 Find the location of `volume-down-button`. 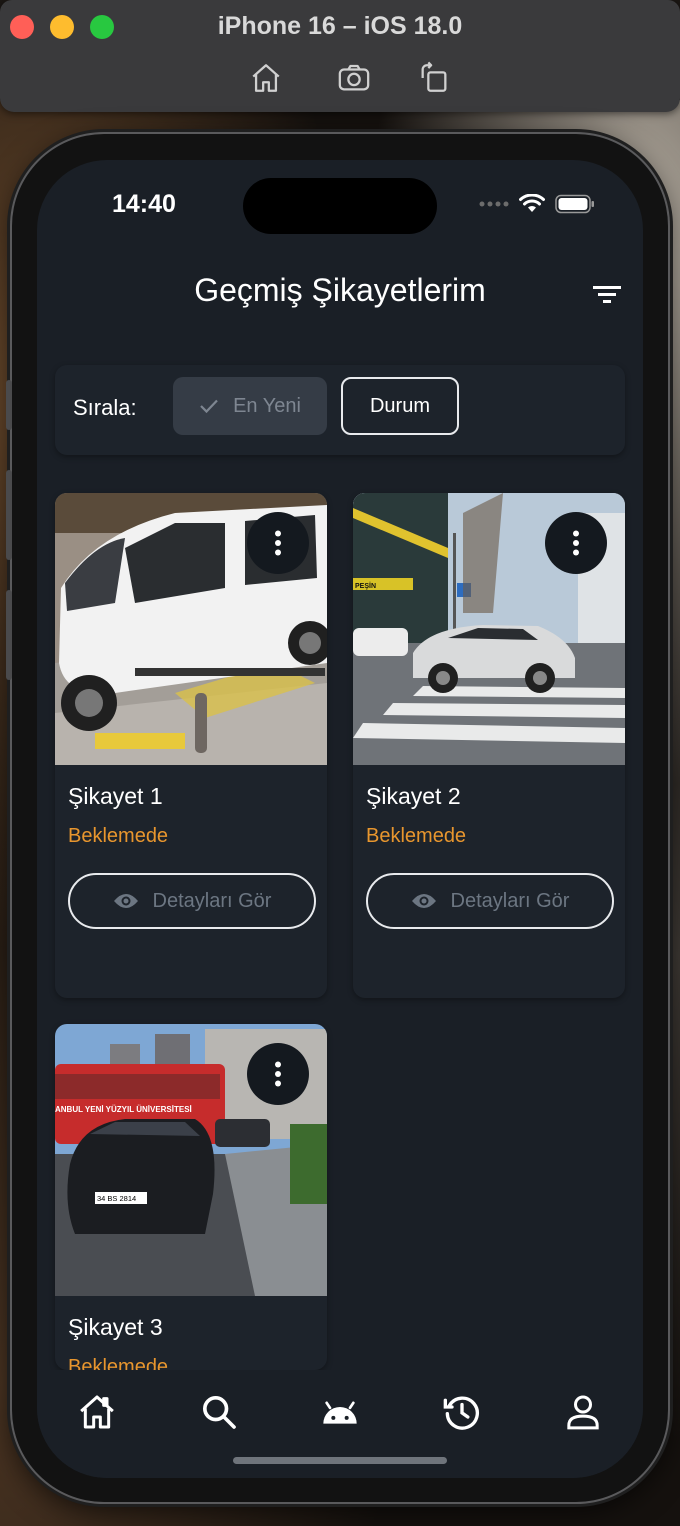

volume-down-button is located at coordinates (9, 635).